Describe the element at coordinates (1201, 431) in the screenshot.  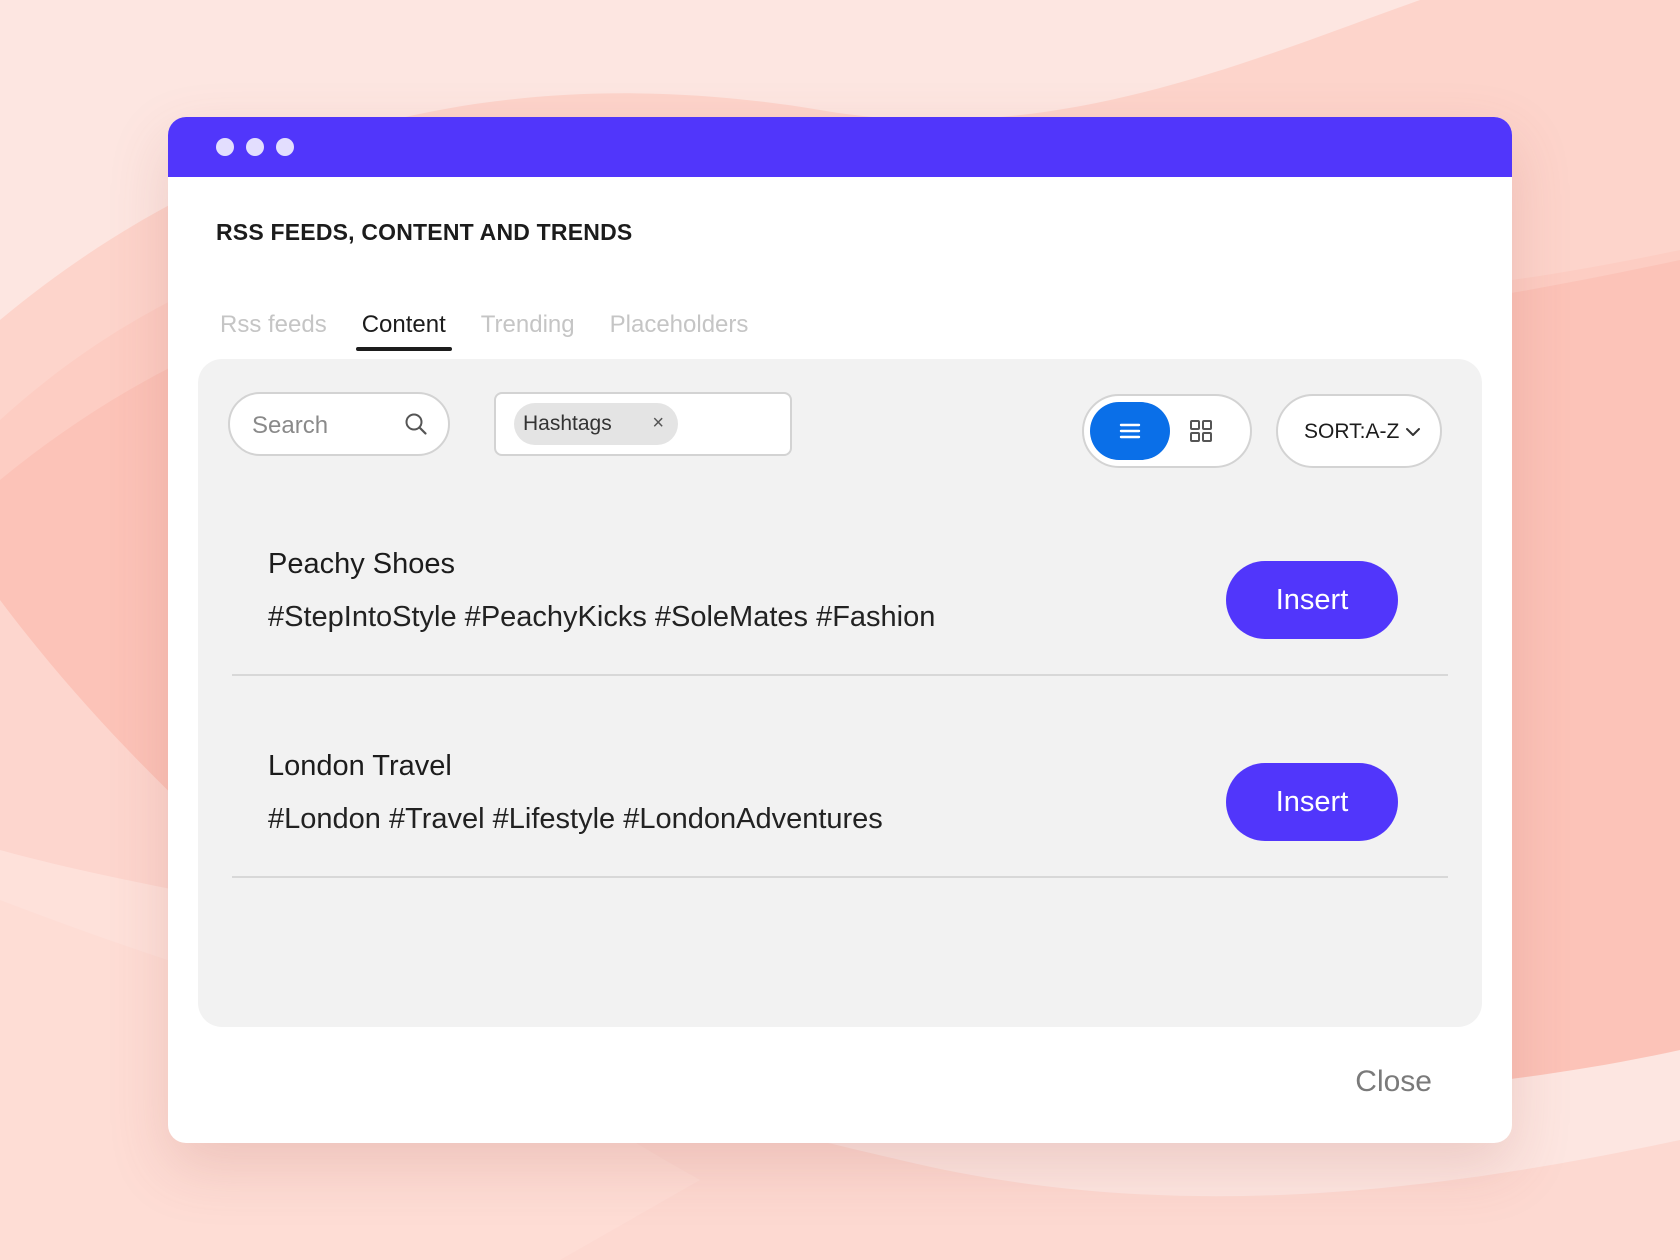
I see `grid-icon` at that location.